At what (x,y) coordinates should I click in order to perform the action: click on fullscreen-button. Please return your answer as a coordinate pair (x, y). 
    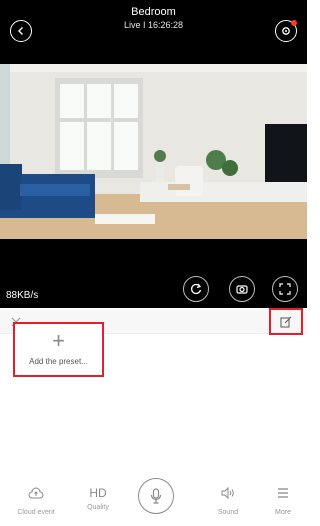
    Looking at the image, I should click on (285, 289).